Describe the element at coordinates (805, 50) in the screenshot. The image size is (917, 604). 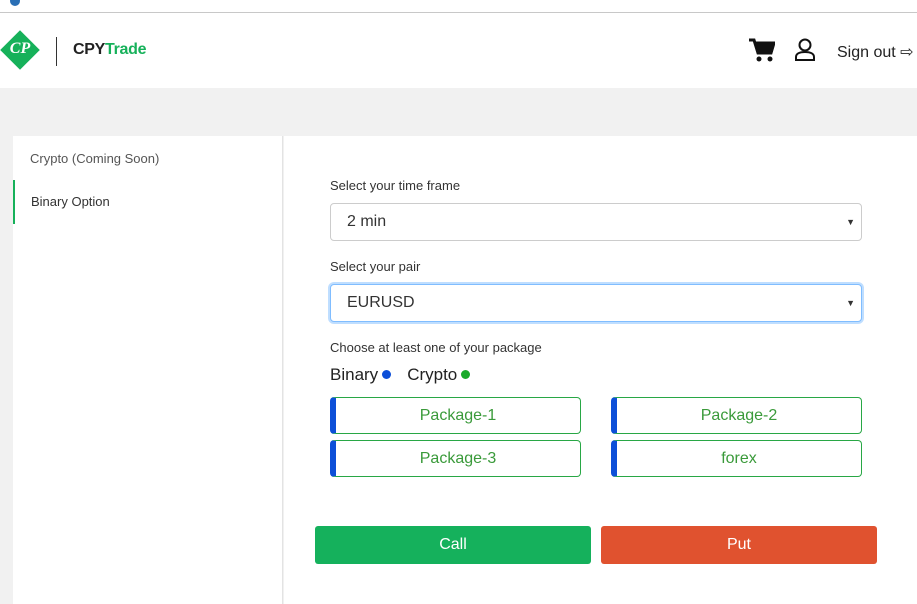
I see `user-icon` at that location.